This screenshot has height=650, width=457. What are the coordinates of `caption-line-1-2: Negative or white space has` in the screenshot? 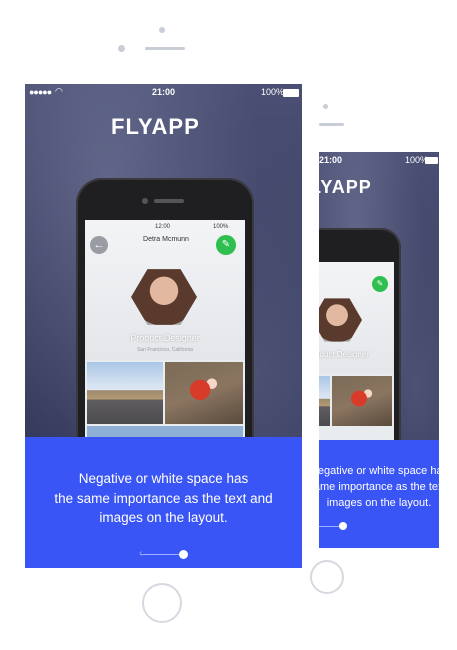 It's located at (379, 471).